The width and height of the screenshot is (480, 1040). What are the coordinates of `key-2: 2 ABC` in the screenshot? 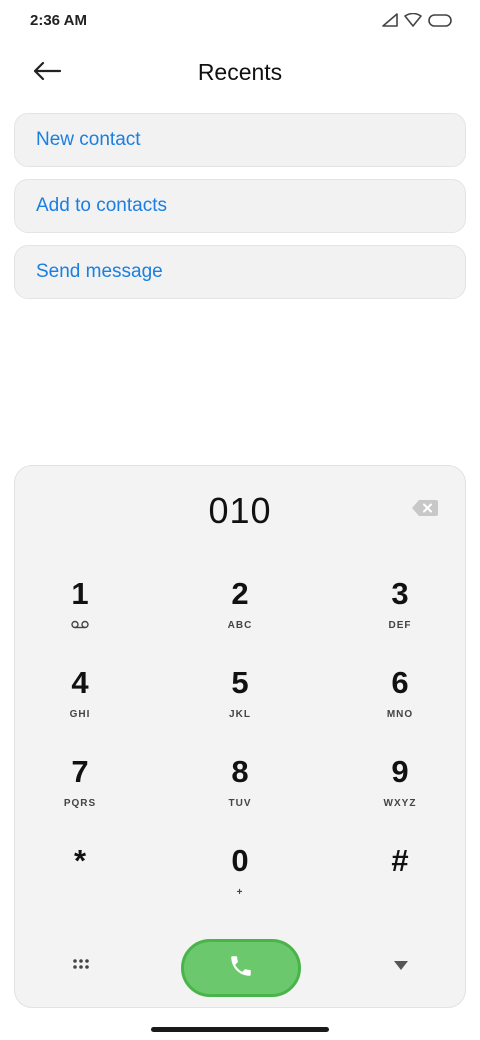 It's located at (240, 605).